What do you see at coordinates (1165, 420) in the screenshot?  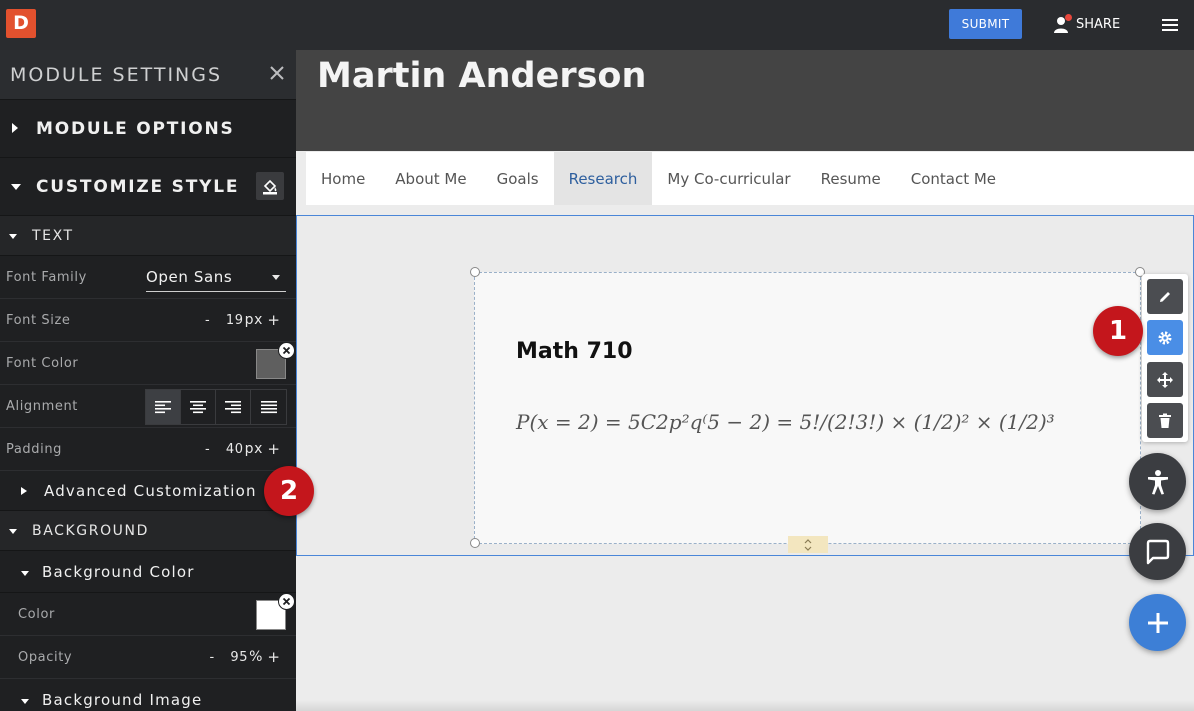 I see `trash-icon` at bounding box center [1165, 420].